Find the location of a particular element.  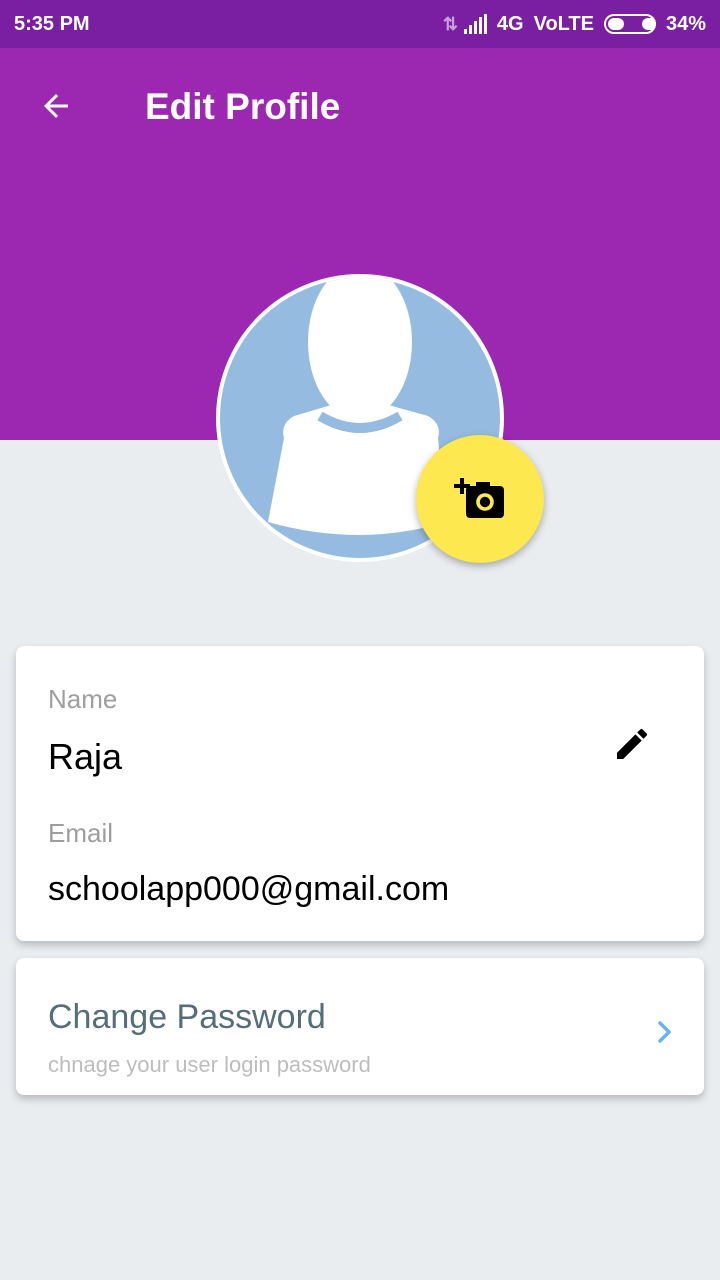

page-title: Edit Profile is located at coordinates (243, 106).